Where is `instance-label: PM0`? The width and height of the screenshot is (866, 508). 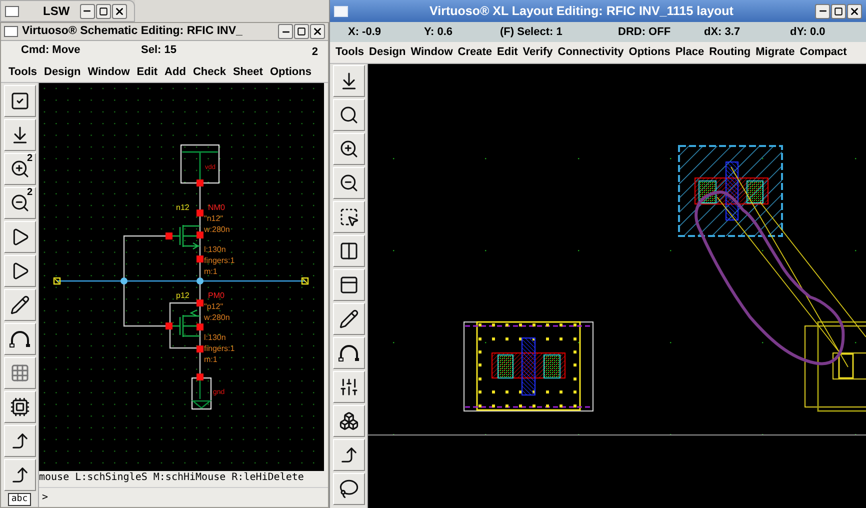 instance-label: PM0 is located at coordinates (216, 295).